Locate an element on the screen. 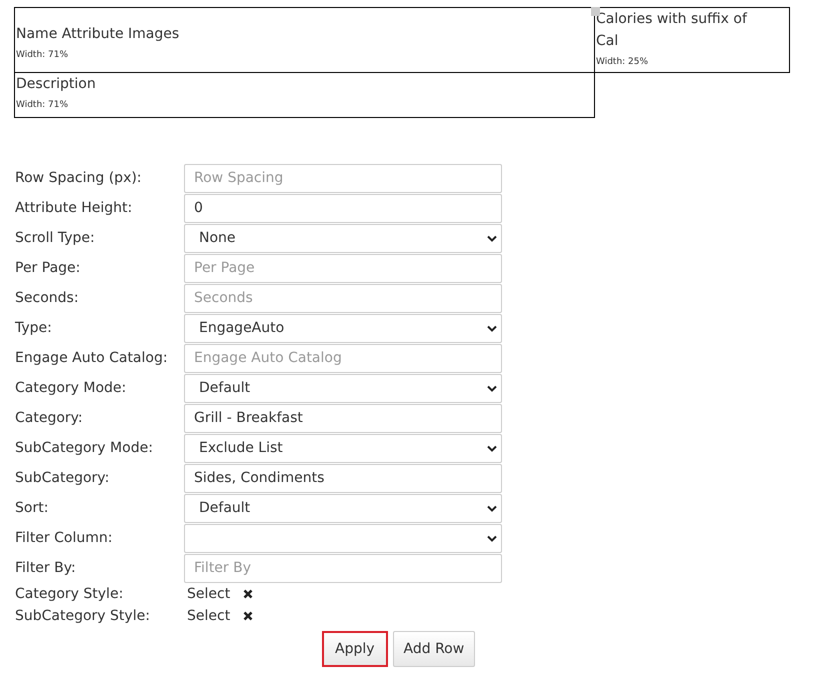 This screenshot has height=677, width=816. dropdown: Exclude List is located at coordinates (343, 448).